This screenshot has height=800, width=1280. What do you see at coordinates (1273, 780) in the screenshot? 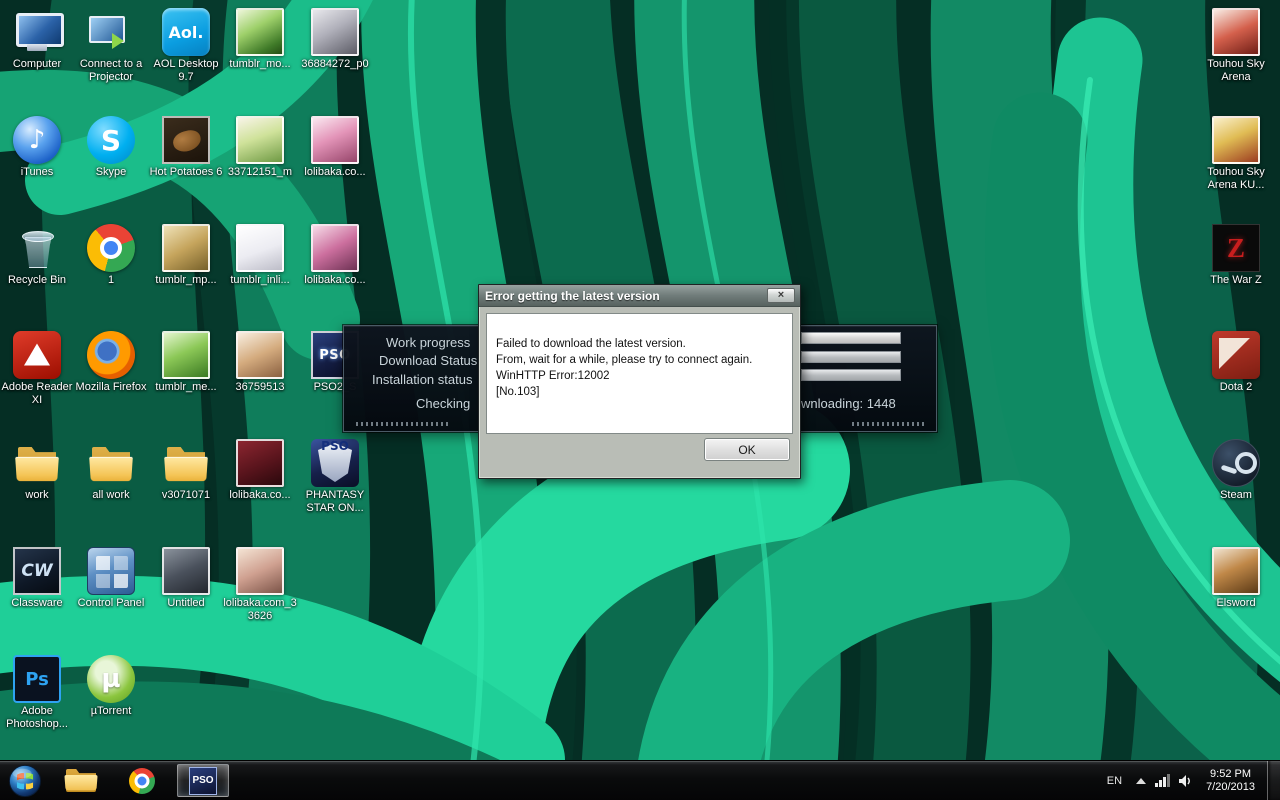
I see `show-desktop-button` at bounding box center [1273, 780].